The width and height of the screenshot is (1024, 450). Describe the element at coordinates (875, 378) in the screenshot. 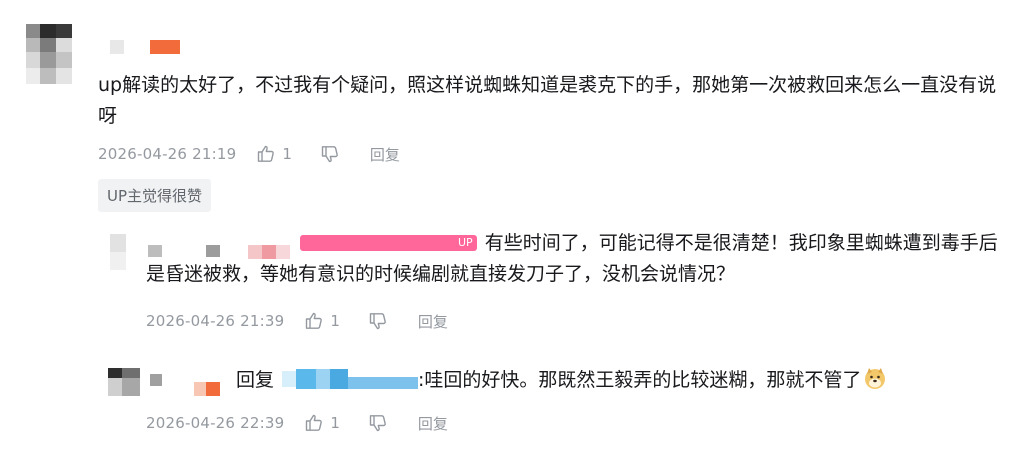

I see `doge-emoji-icon` at that location.